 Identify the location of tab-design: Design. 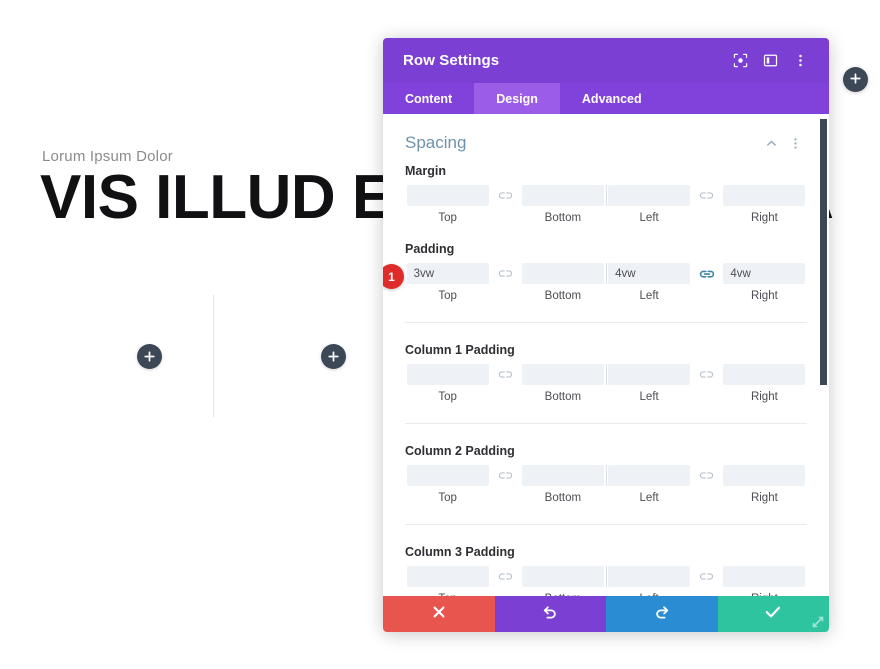
(517, 98).